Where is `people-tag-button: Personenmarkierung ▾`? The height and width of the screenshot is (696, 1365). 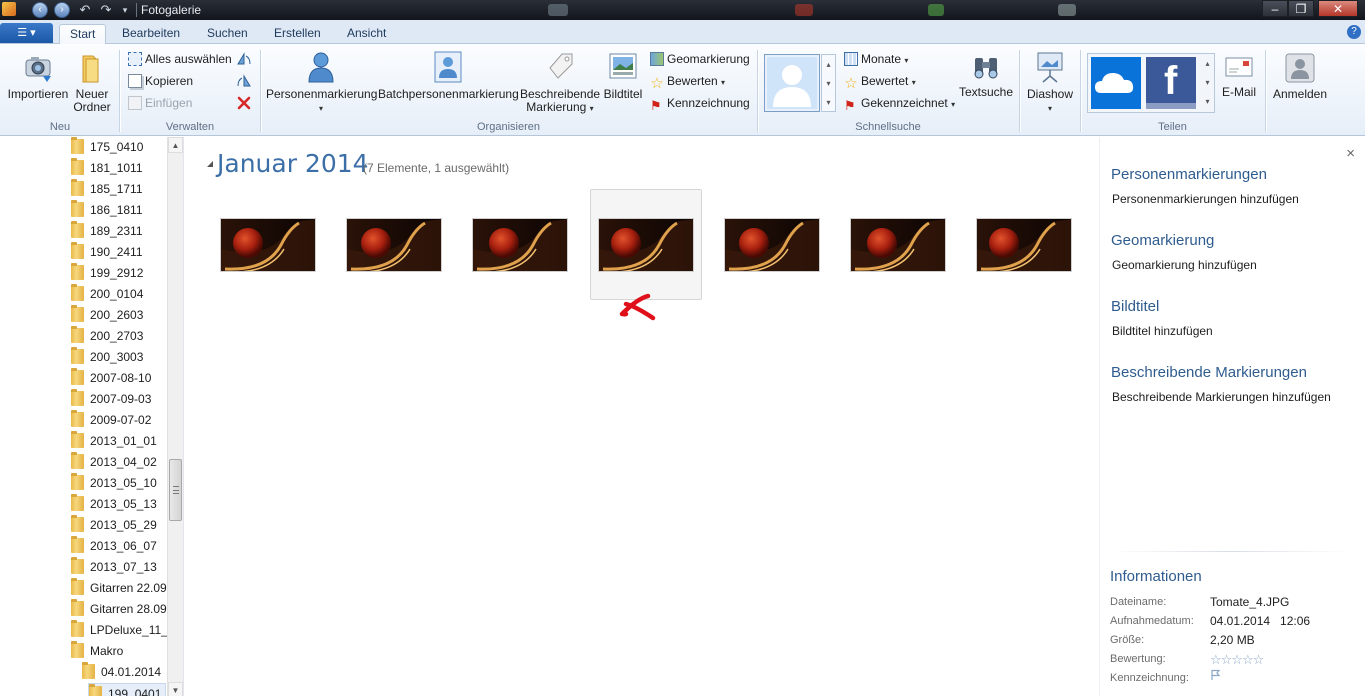
people-tag-button: Personenmarkierung ▾ is located at coordinates (321, 82).